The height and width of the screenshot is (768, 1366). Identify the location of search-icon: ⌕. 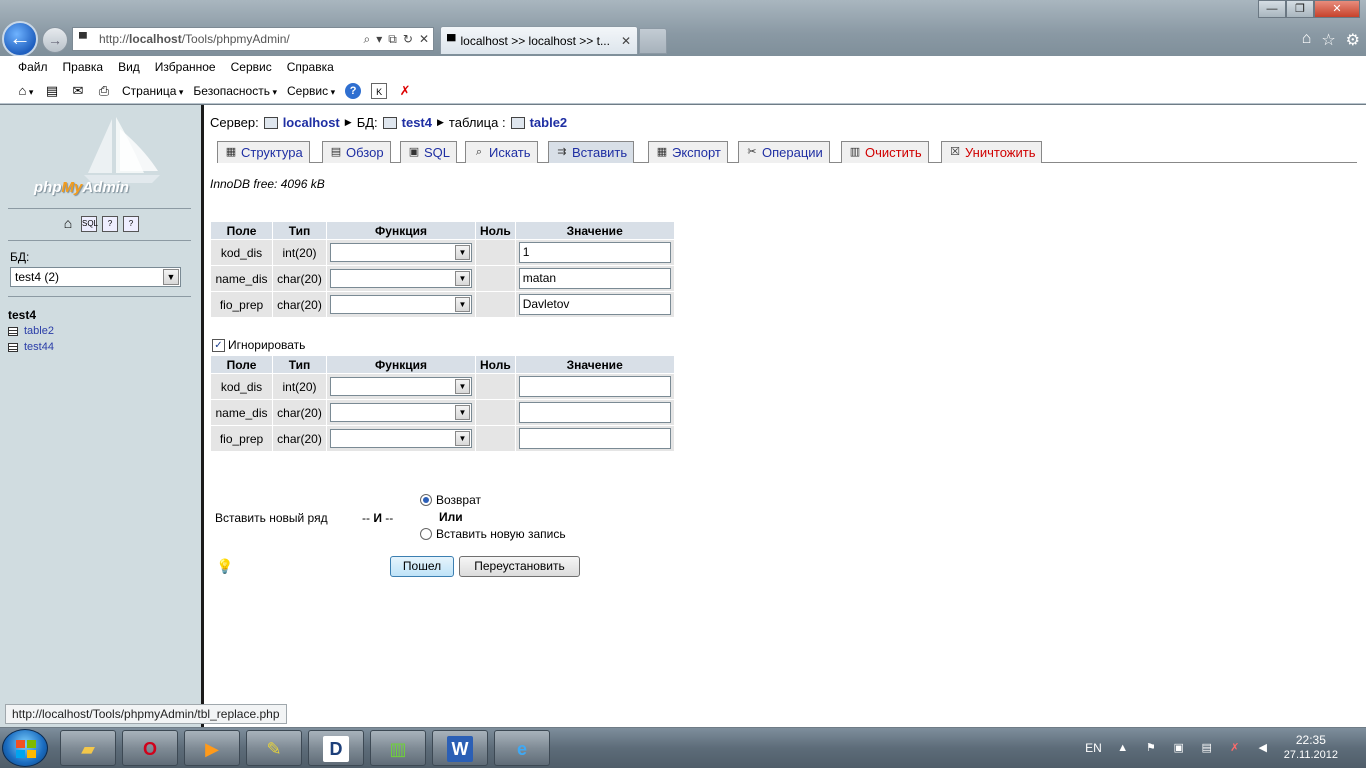
(367, 39).